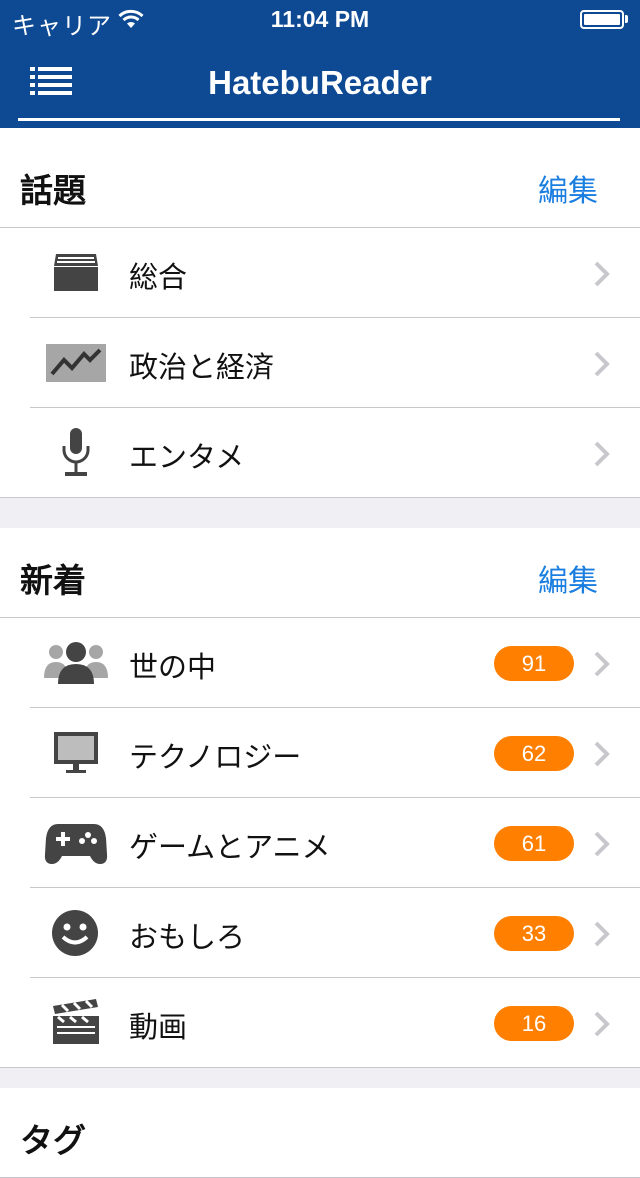 Image resolution: width=640 pixels, height=1178 pixels. Describe the element at coordinates (76, 752) in the screenshot. I see `monitor-icon` at that location.